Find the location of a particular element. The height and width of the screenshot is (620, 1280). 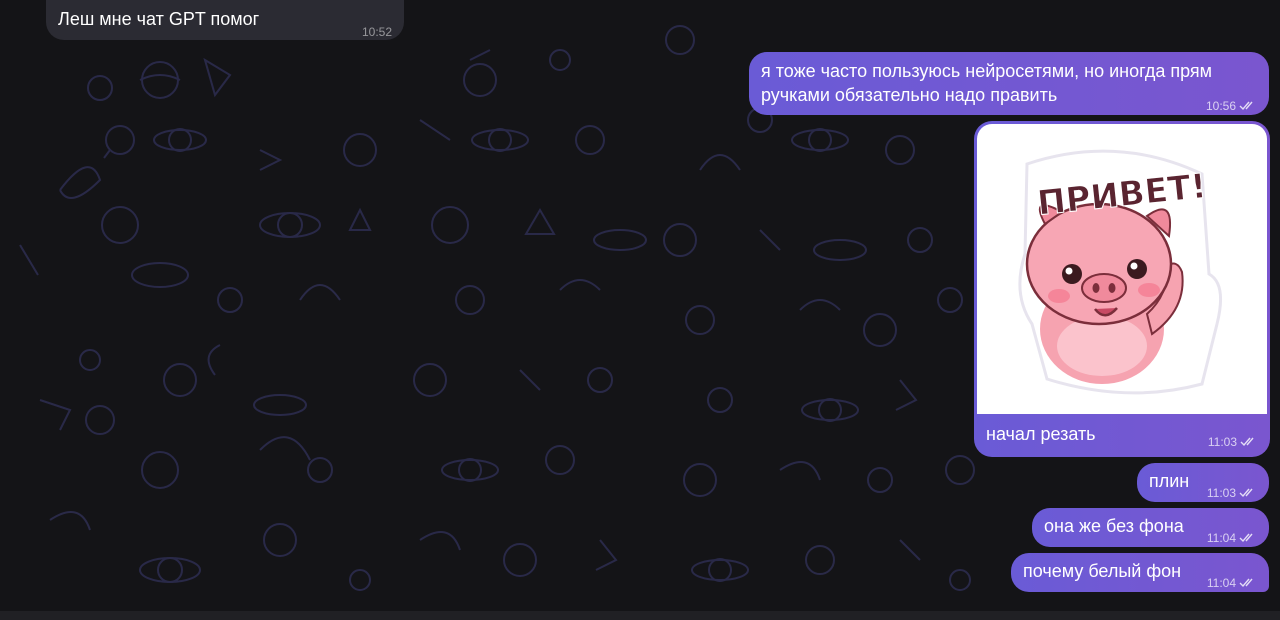

message-incoming: Леш мне чат GPT помог 10:52 is located at coordinates (225, 20).